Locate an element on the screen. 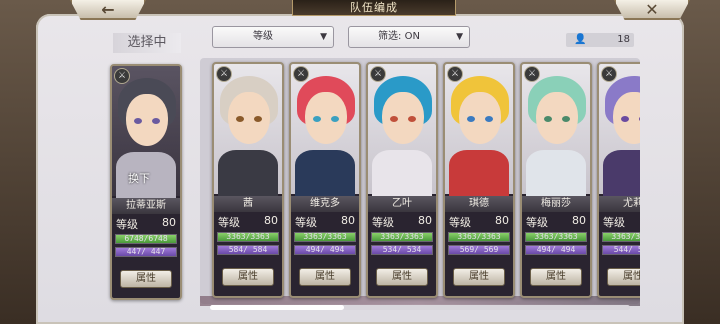  character-name: 梅丽莎 is located at coordinates (556, 204).